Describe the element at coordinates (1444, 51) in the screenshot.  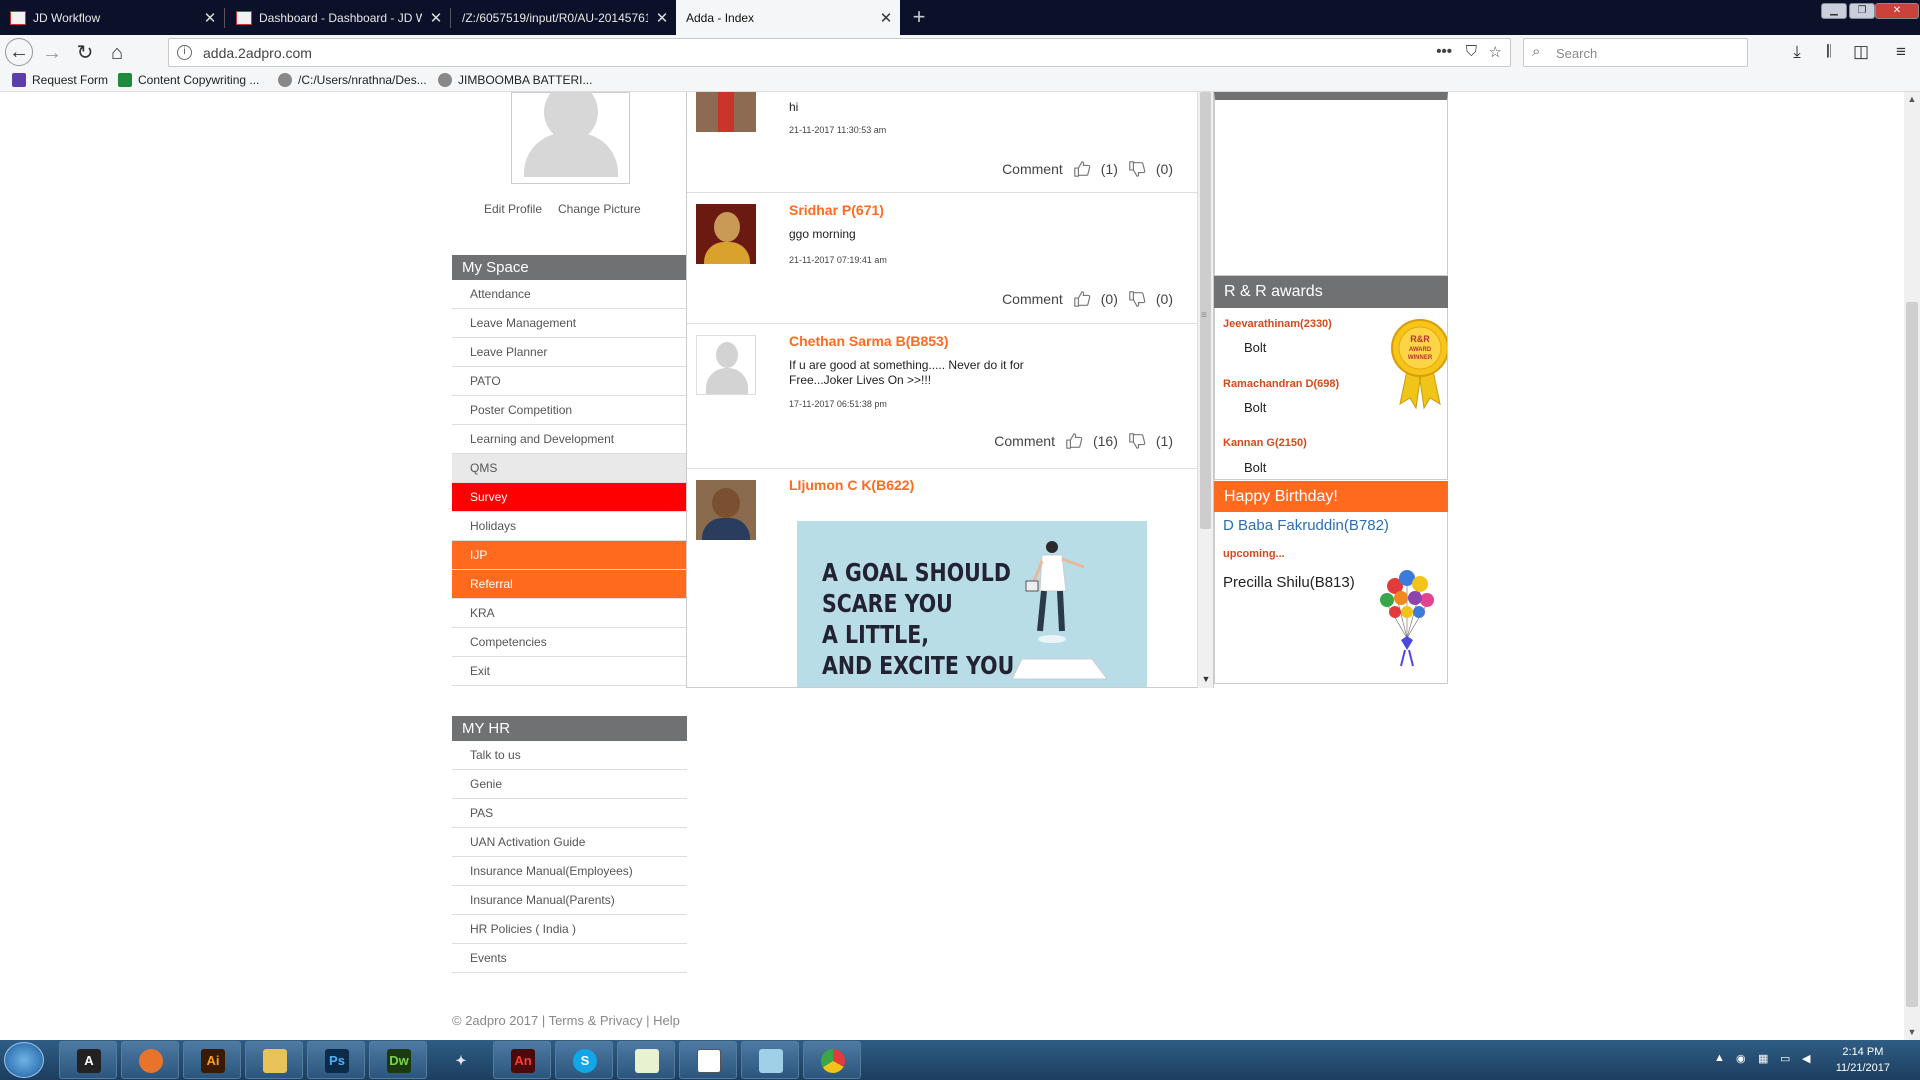
I see `page-actions-icon: •••` at that location.